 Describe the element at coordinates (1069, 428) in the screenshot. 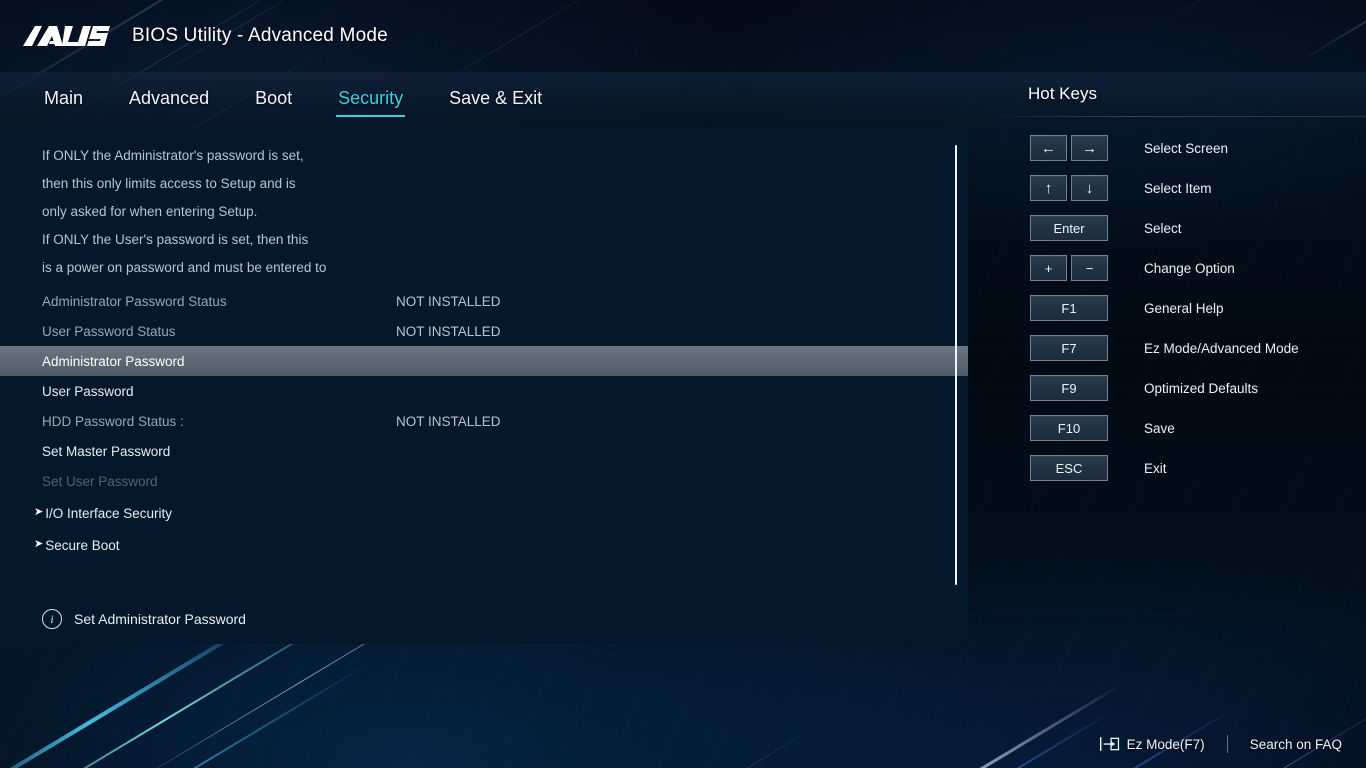

I see `key-cap: F10` at that location.